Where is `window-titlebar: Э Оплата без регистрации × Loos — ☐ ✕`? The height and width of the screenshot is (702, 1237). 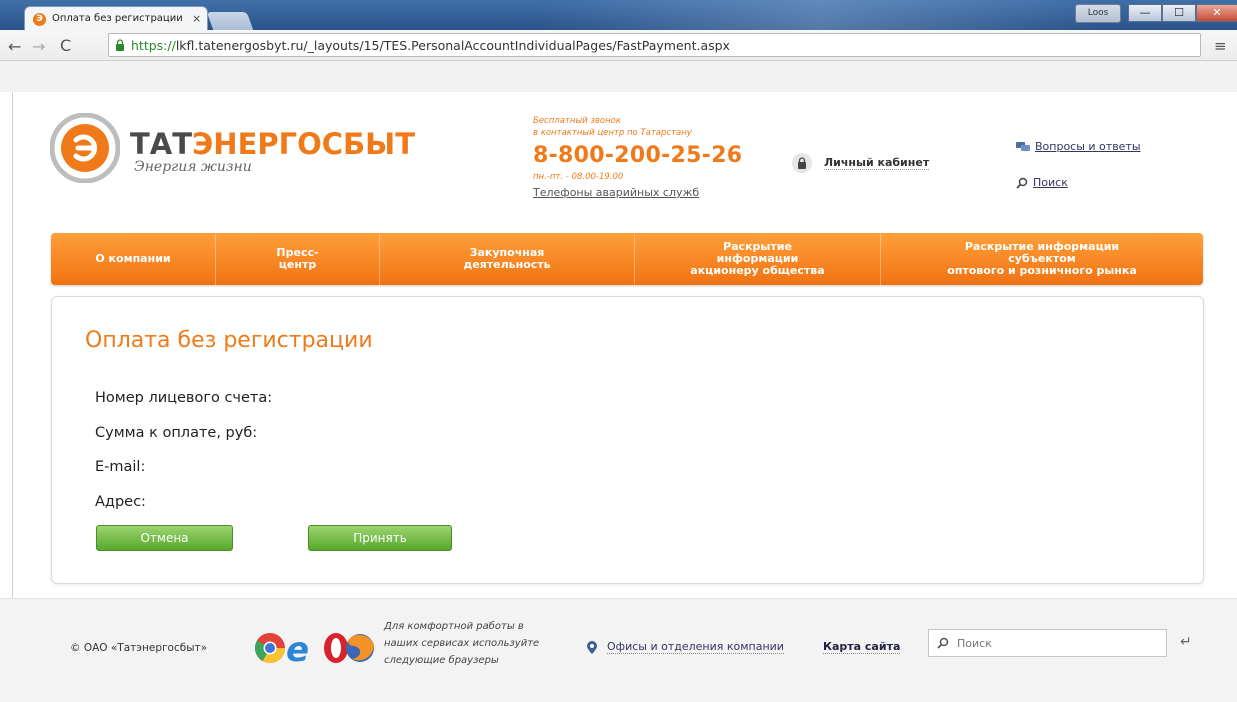
window-titlebar: Э Оплата без регистрации × Loos — ☐ ✕ is located at coordinates (618, 16).